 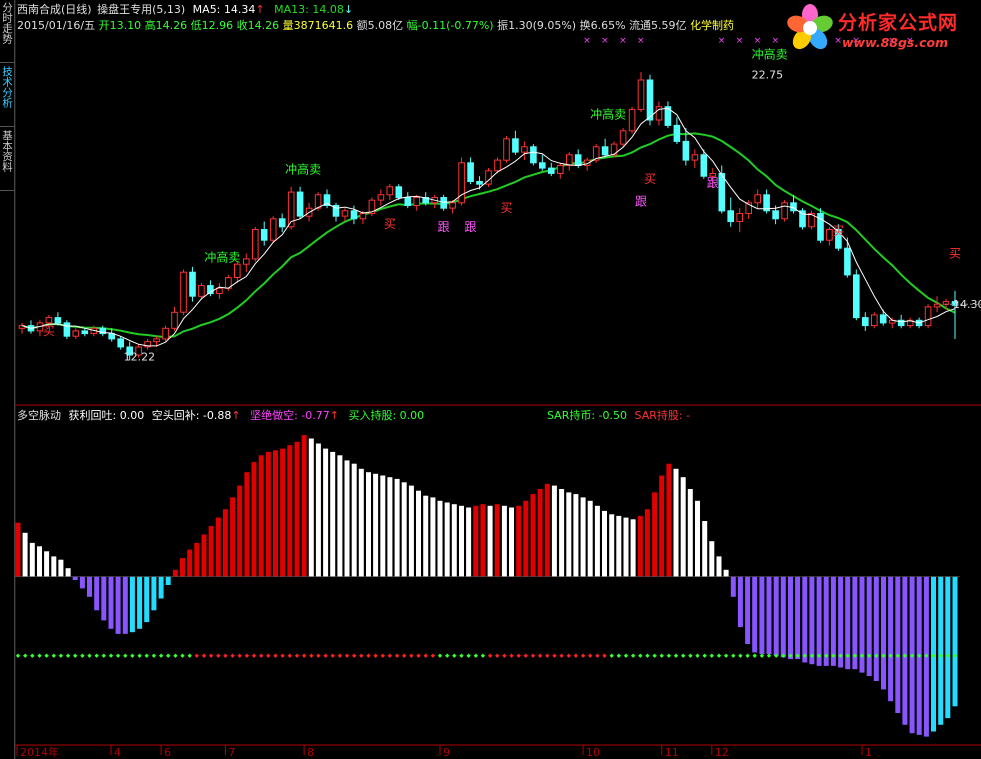 What do you see at coordinates (868, 752) in the screenshot?
I see `x-tick-label: 1` at bounding box center [868, 752].